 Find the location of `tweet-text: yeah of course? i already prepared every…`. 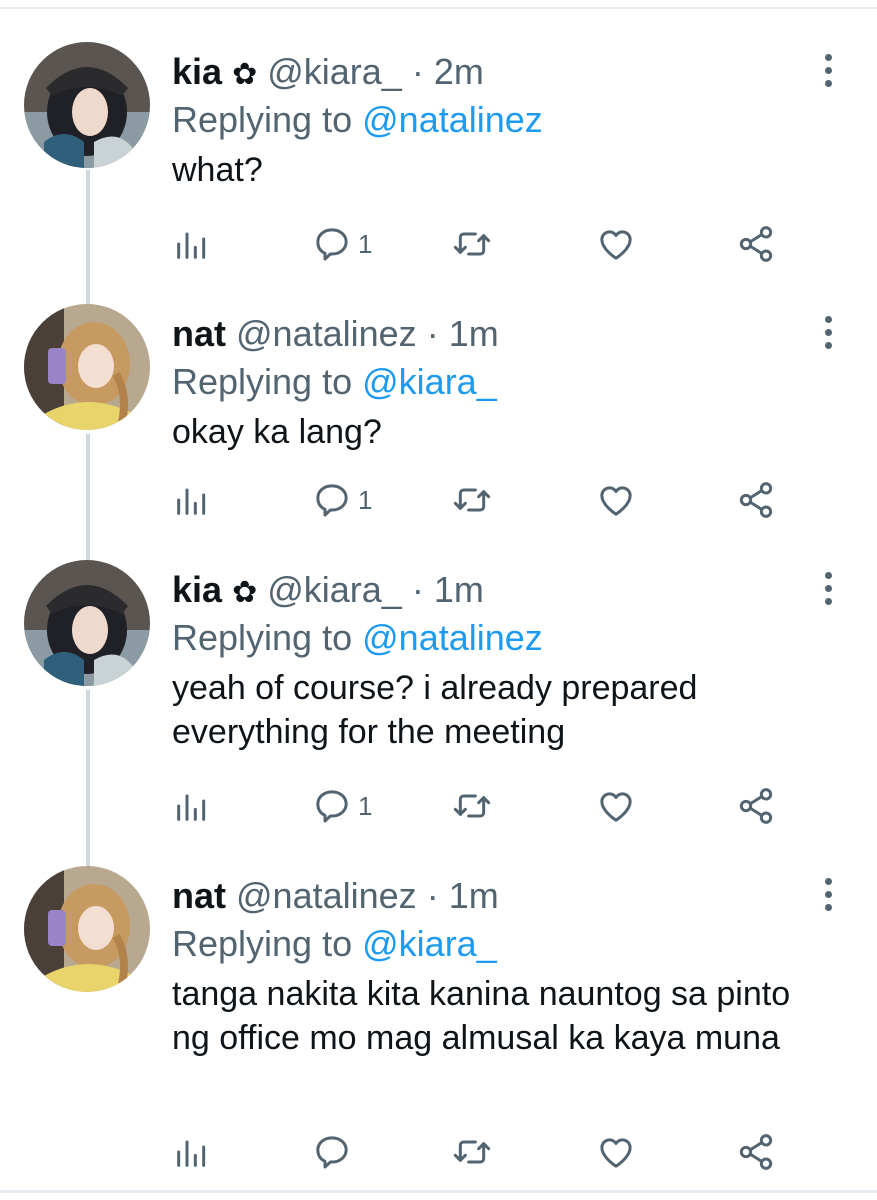

tweet-text: yeah of course? i already prepared every… is located at coordinates (435, 710).